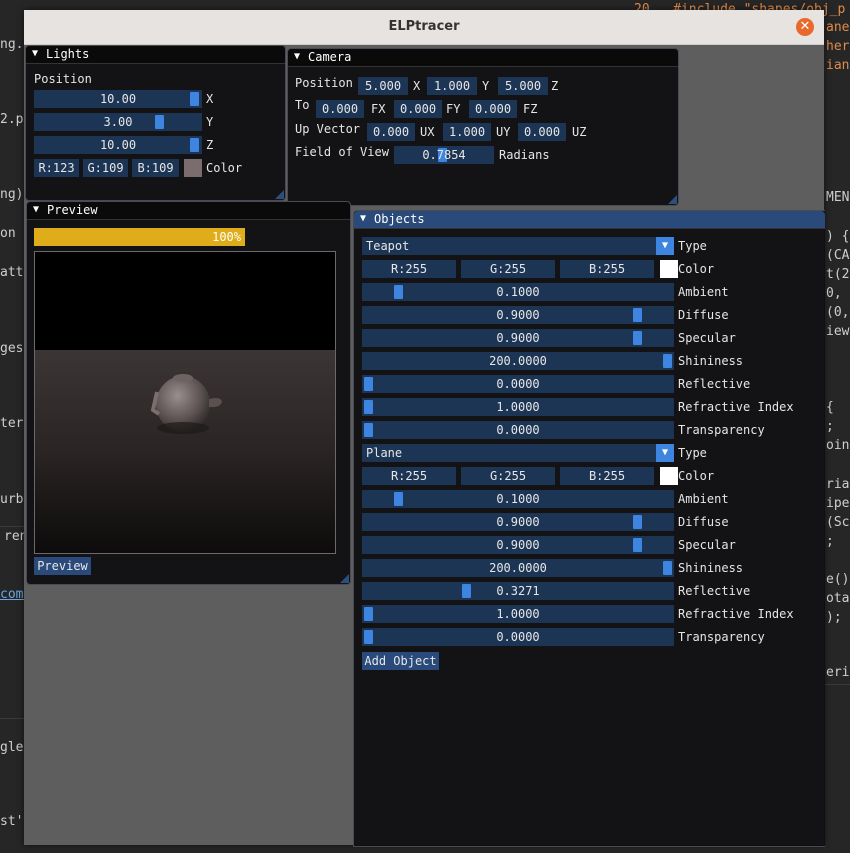  I want to click on camera-to-label: To, so click(302, 105).